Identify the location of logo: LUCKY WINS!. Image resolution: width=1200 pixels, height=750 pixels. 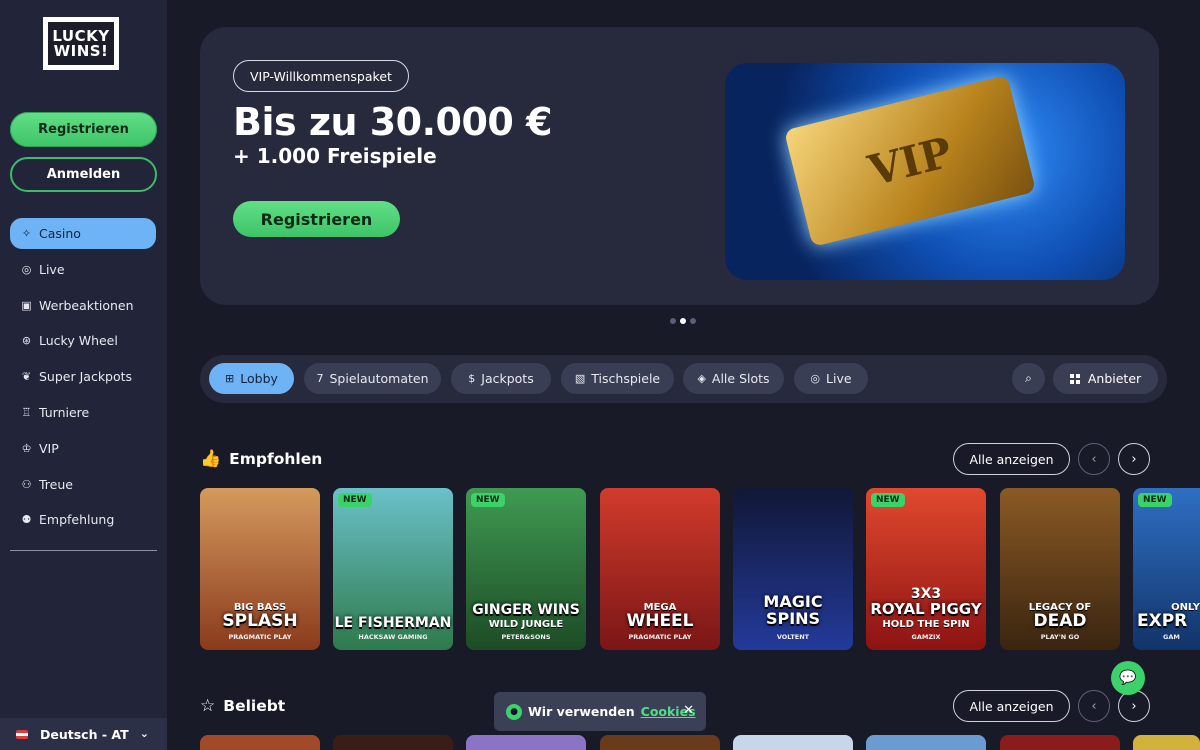
(81, 43).